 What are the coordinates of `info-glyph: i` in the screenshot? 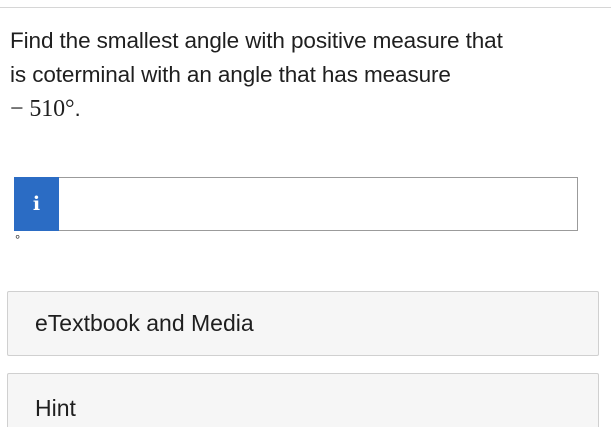 It's located at (36, 204).